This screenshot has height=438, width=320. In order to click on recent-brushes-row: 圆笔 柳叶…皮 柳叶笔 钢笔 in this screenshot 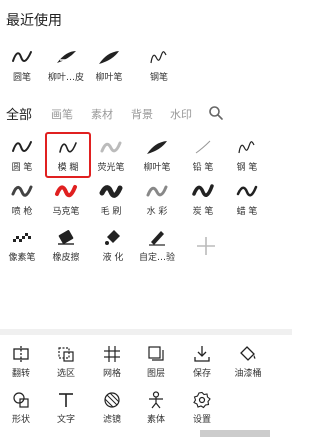, I will do `click(146, 70)`.